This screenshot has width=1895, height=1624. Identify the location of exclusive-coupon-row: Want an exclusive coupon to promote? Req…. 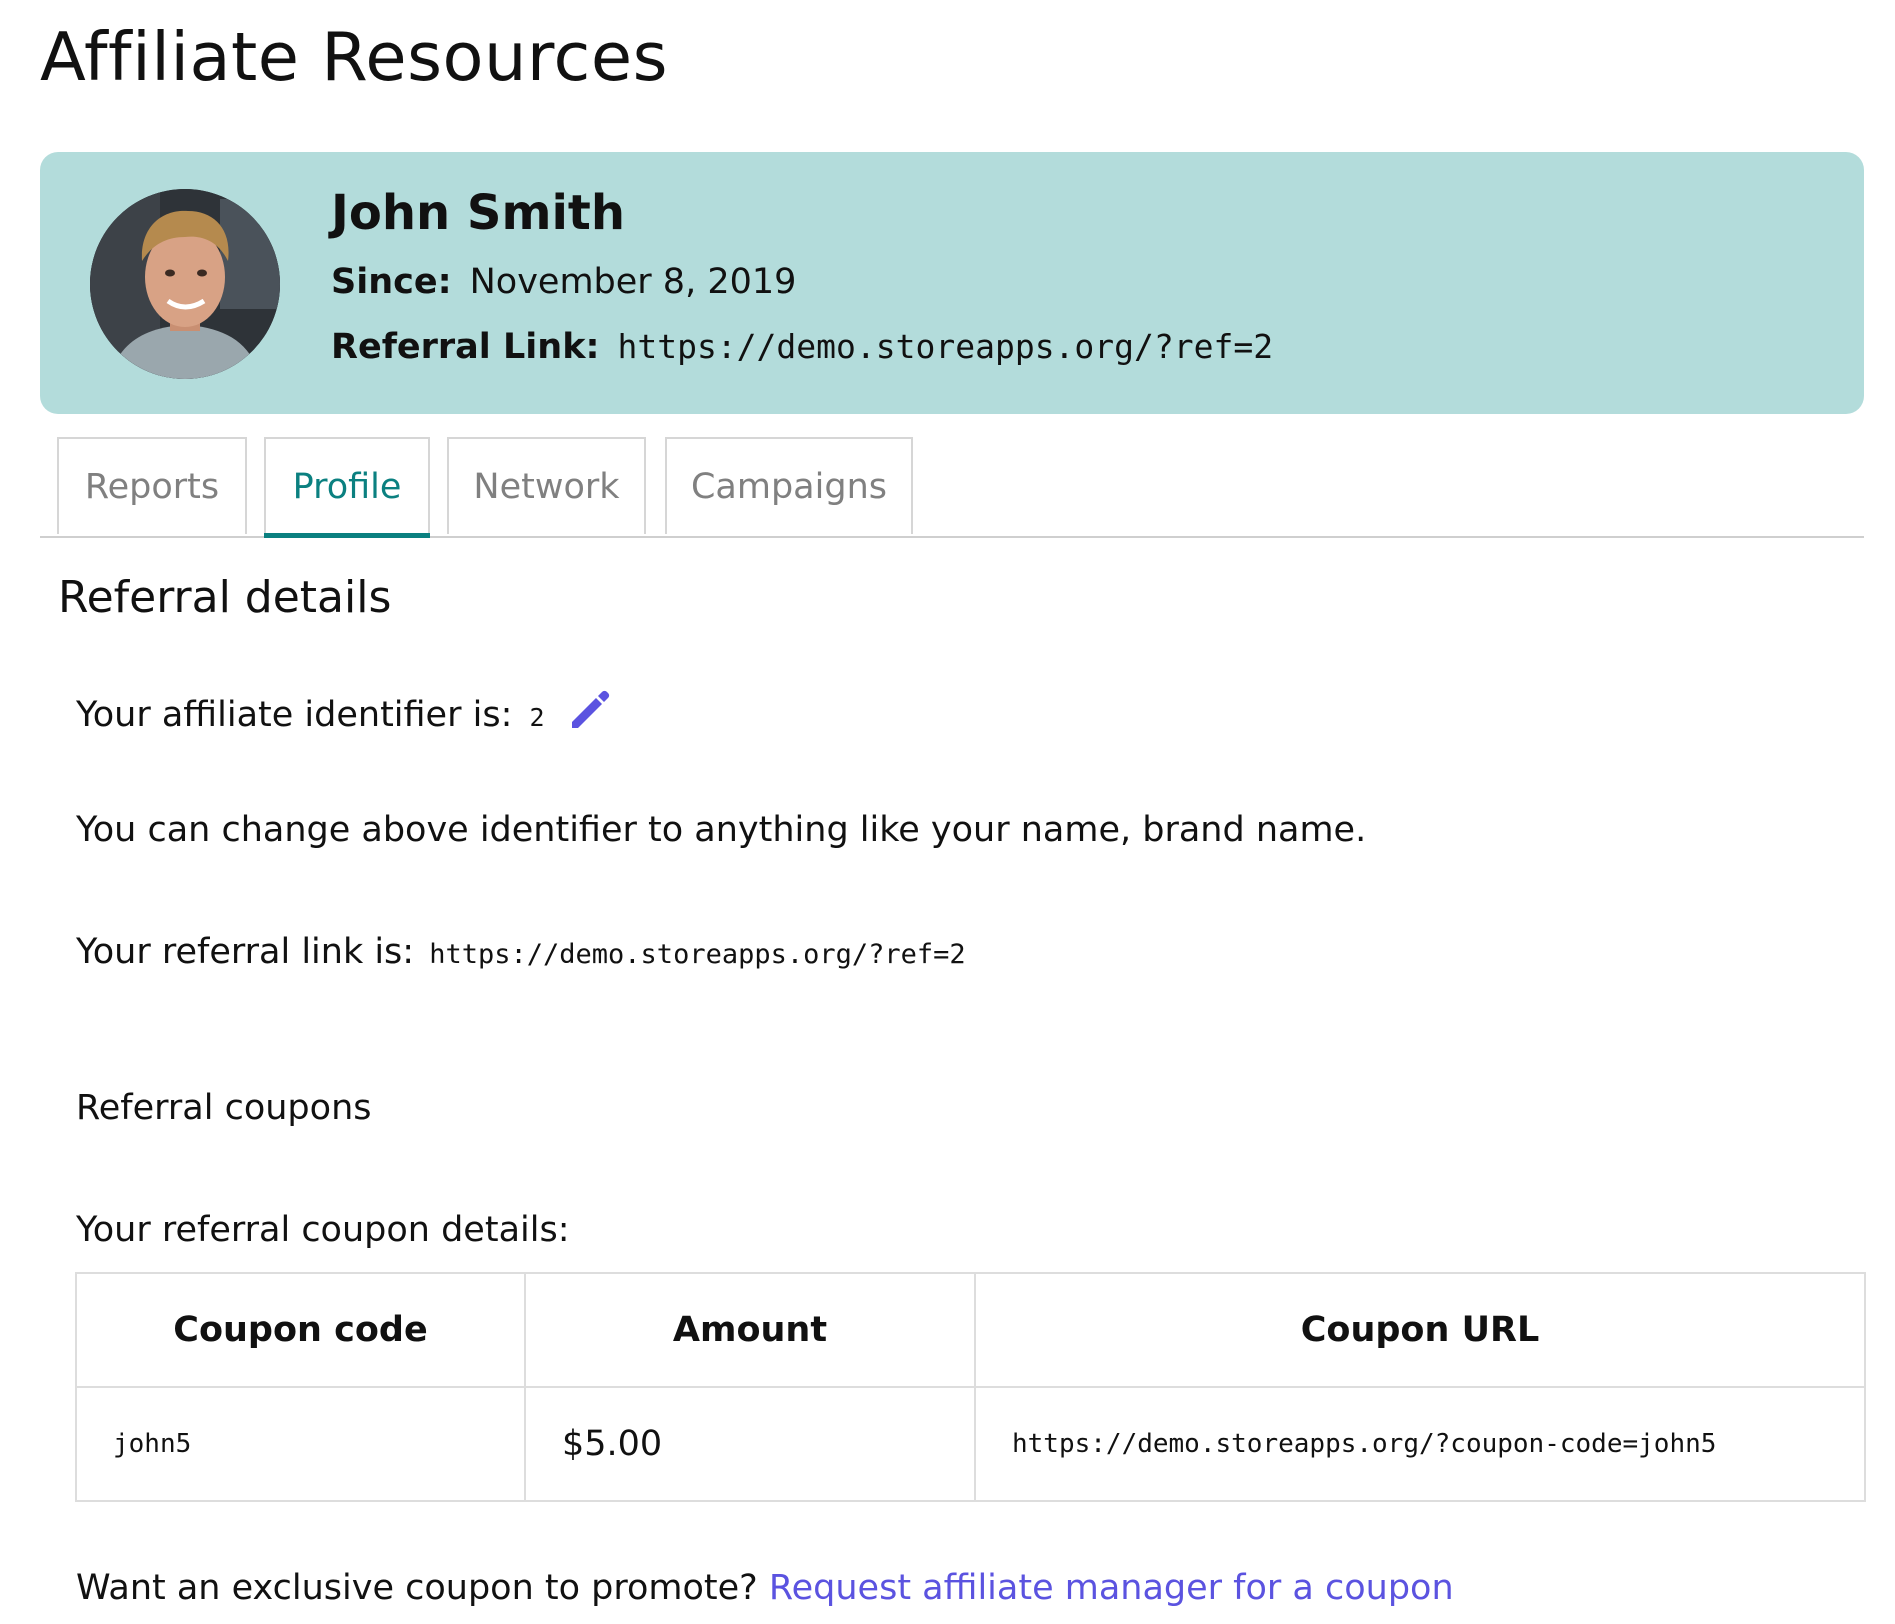
(765, 1588).